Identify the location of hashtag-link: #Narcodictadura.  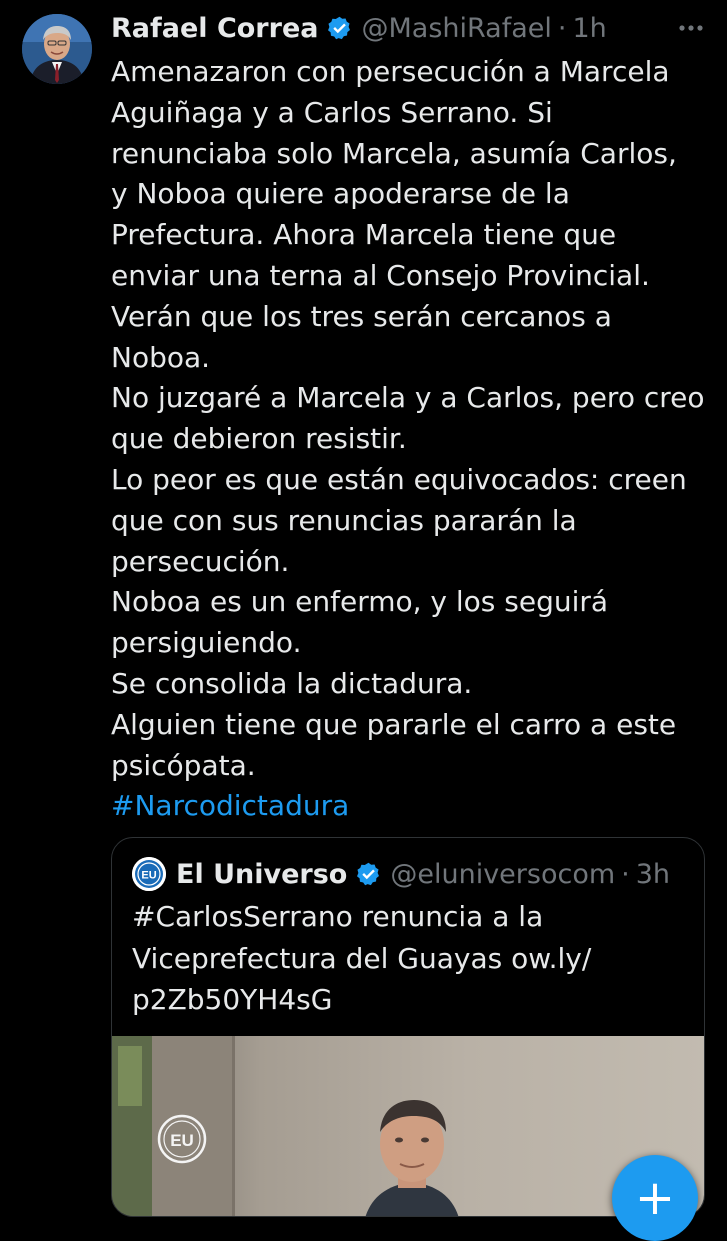
(411, 806).